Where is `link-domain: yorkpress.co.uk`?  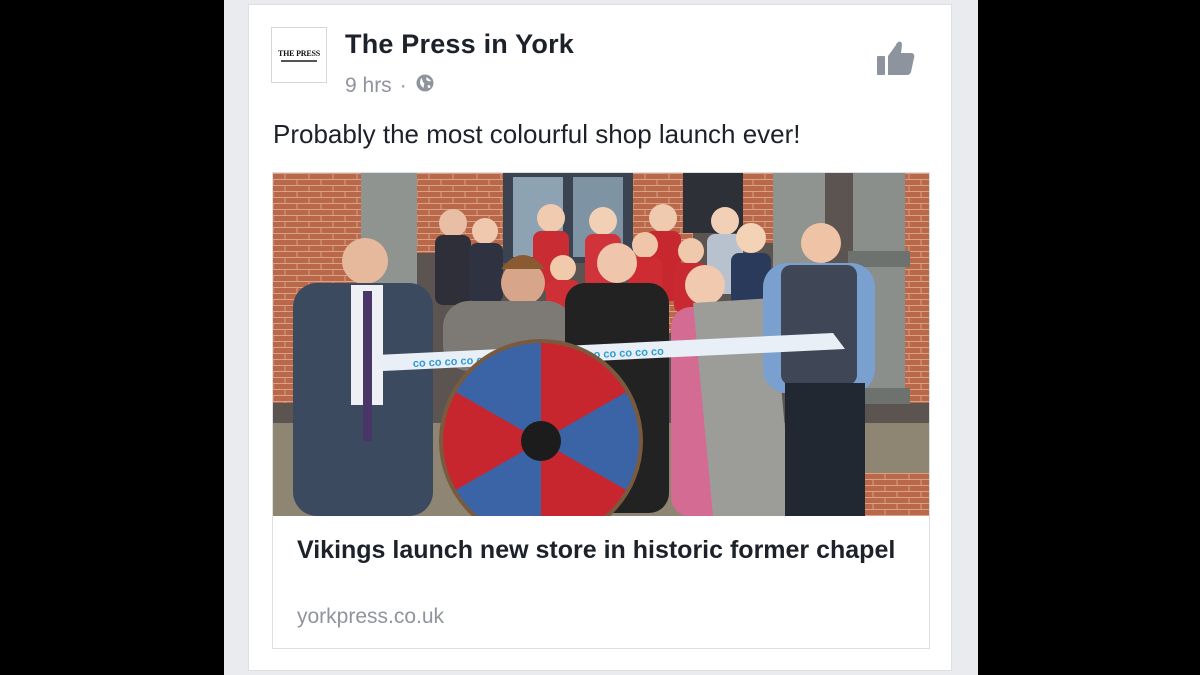 link-domain: yorkpress.co.uk is located at coordinates (371, 616).